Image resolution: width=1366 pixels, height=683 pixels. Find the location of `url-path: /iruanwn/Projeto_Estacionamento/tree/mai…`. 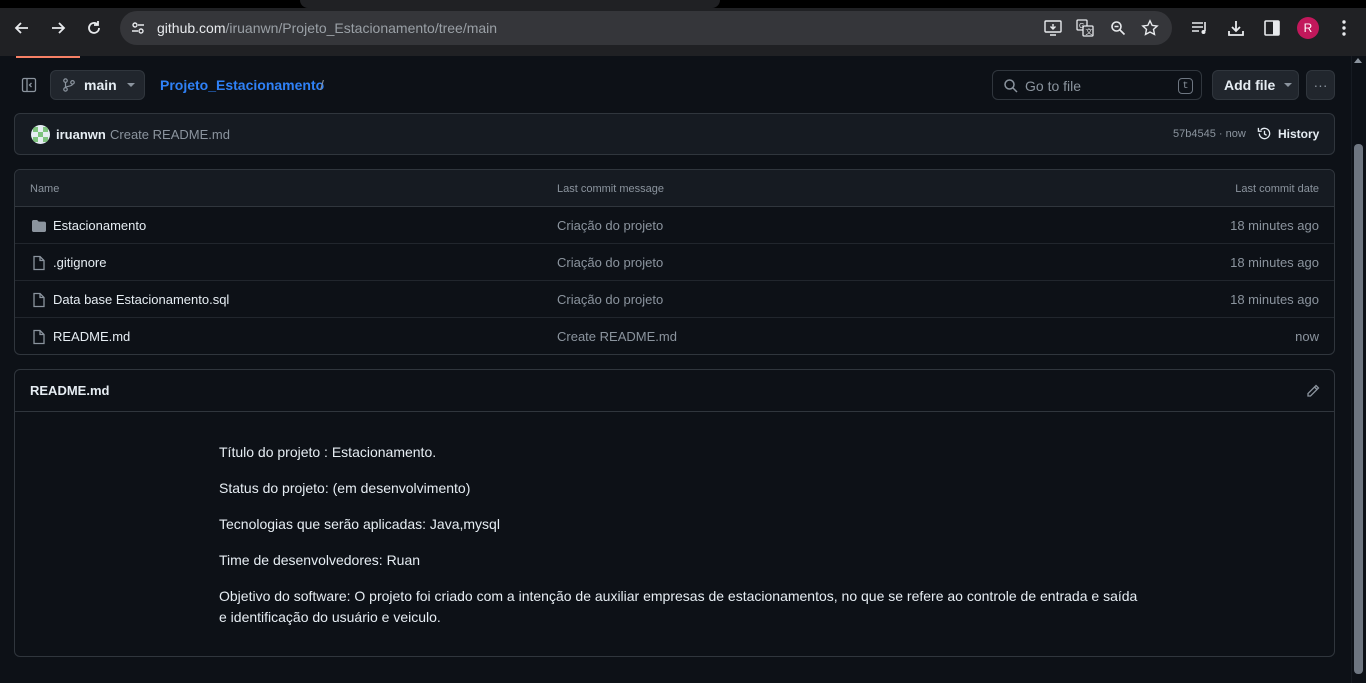

url-path: /iruanwn/Projeto_Estacionamento/tree/mai… is located at coordinates (361, 28).